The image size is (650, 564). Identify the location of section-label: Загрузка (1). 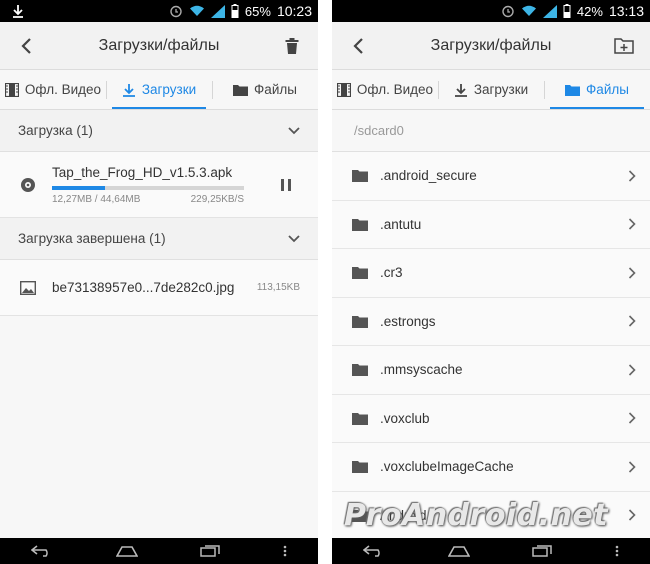
(55, 130).